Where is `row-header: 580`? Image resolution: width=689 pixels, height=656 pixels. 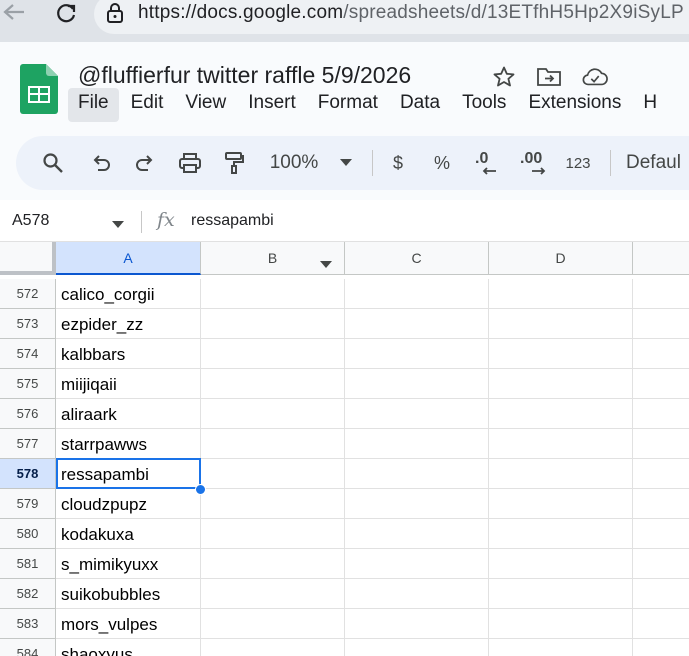 row-header: 580 is located at coordinates (28, 534).